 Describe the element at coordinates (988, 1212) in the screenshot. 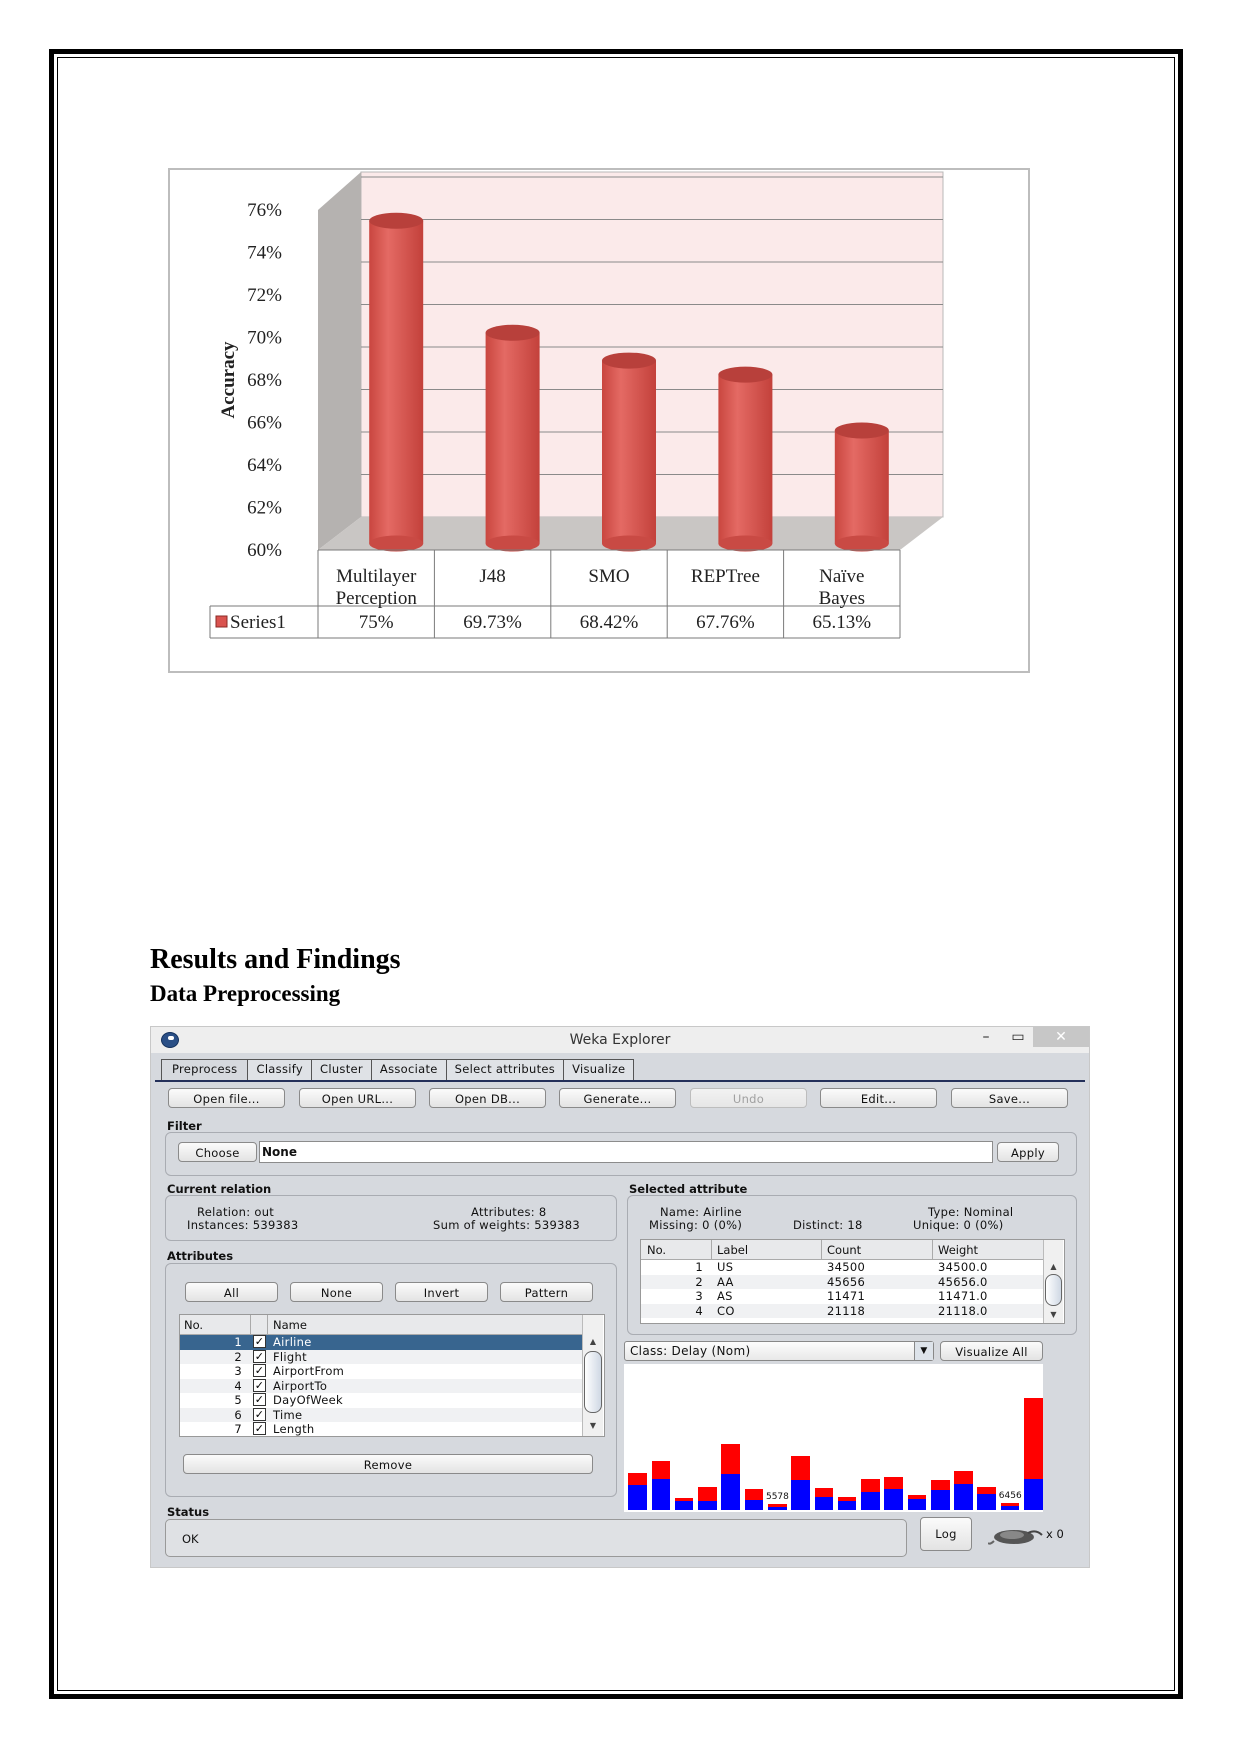

I see `attr-type-value: Nominal` at that location.